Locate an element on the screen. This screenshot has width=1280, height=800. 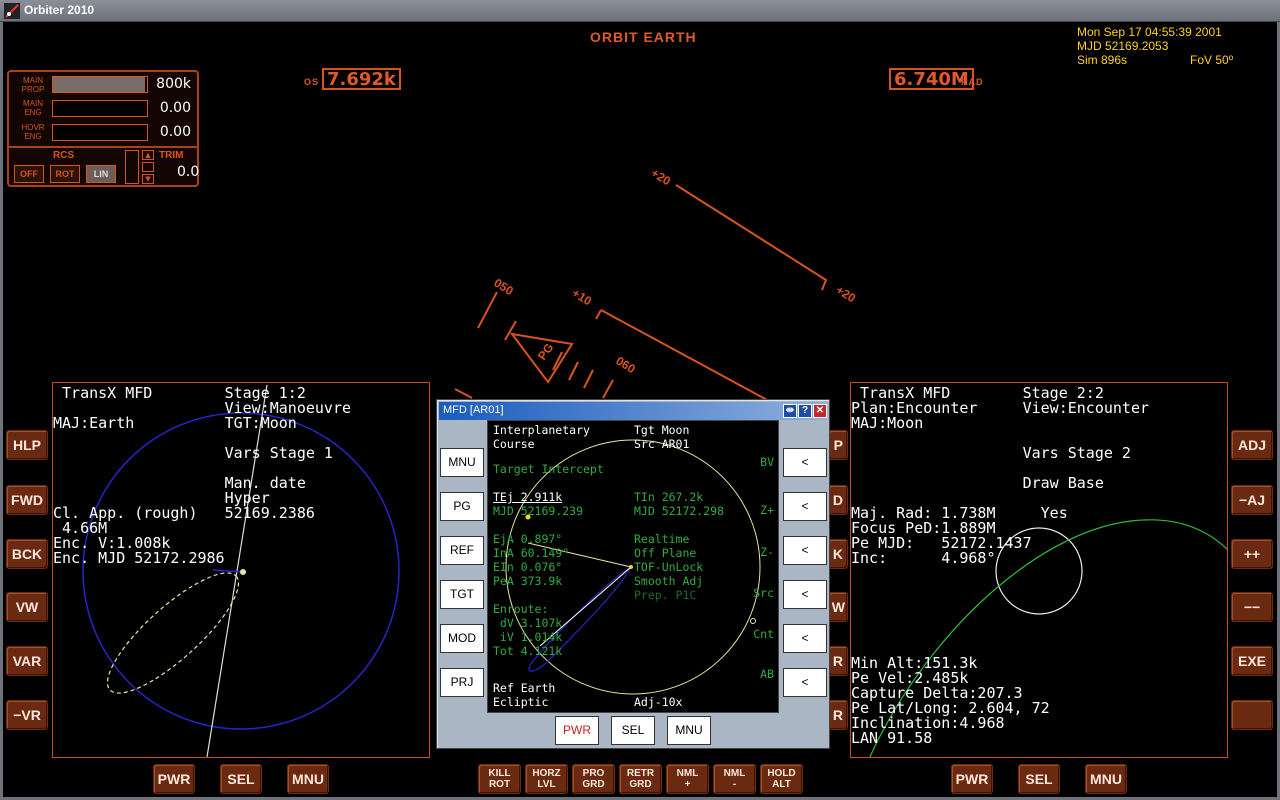
dialog-right-button-2: < is located at coordinates (805, 506).